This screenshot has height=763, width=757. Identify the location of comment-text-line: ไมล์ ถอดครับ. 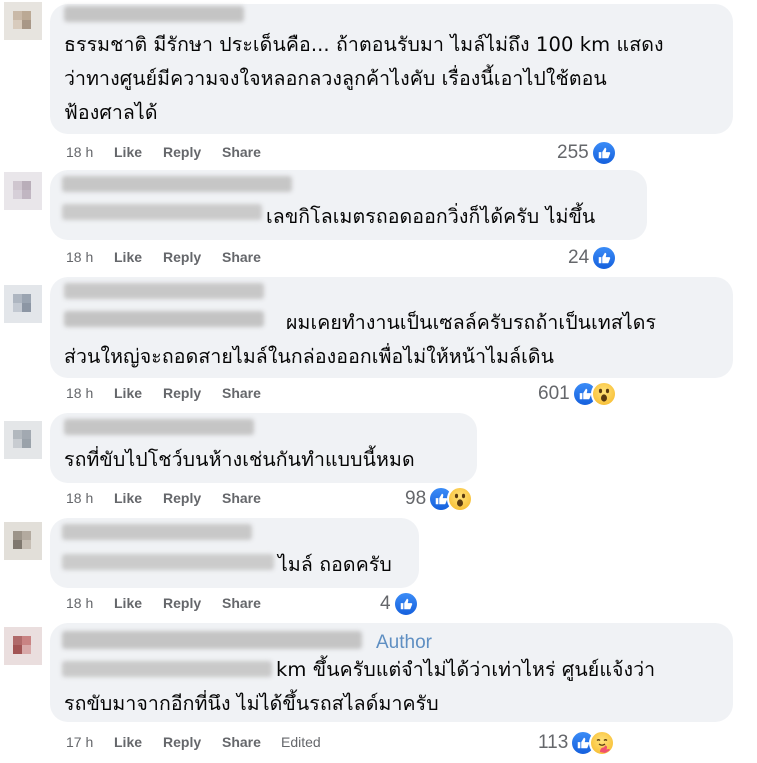
(335, 564).